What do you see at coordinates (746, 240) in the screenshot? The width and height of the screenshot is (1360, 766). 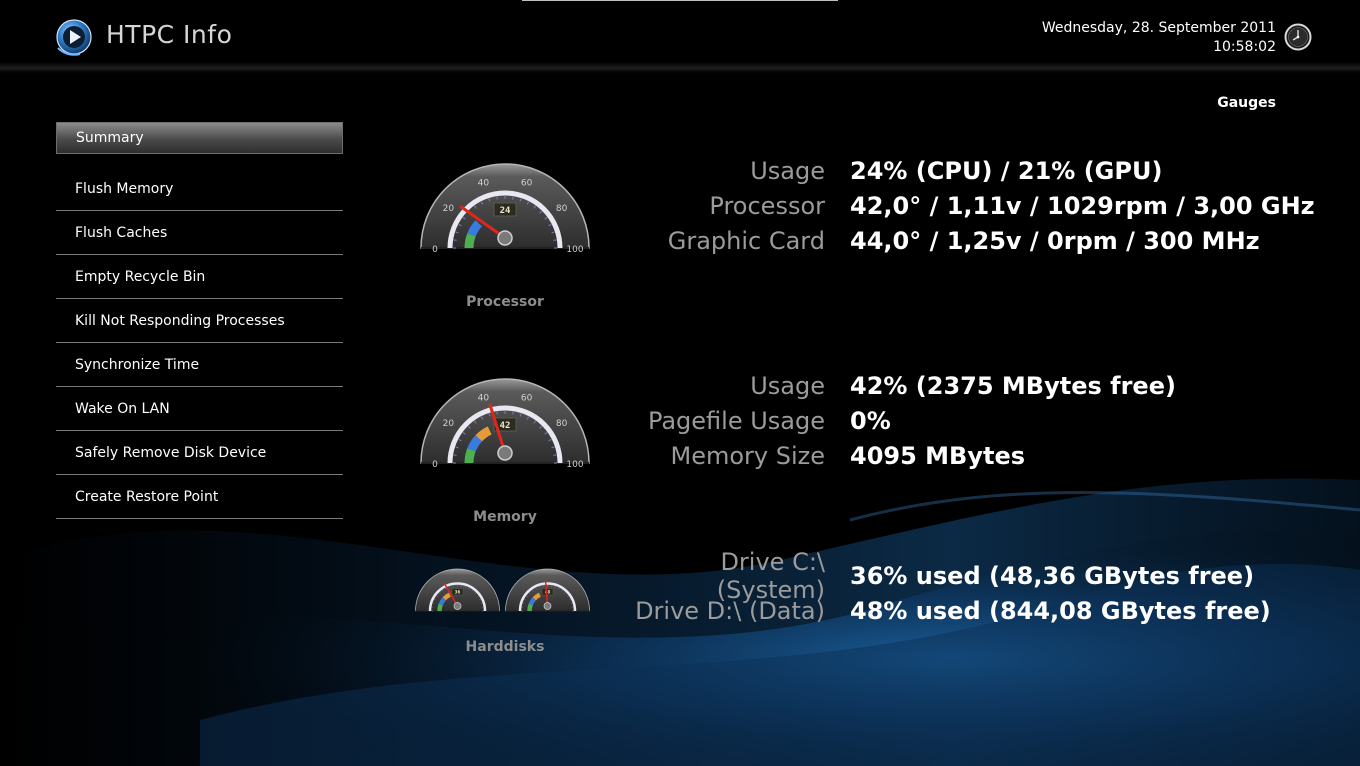 I see `stat-label: Graphic Card` at bounding box center [746, 240].